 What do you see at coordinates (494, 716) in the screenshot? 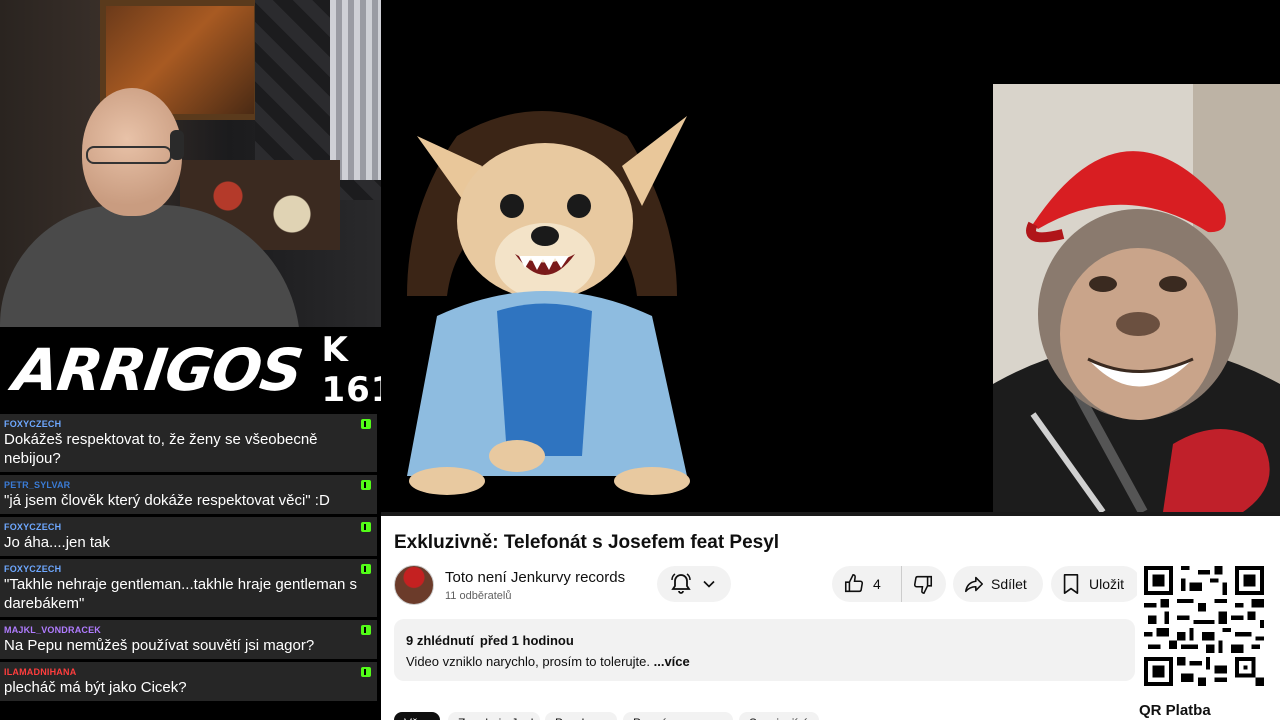
I see `filter-chip: Ze zdroje Jenkurvy` at bounding box center [494, 716].